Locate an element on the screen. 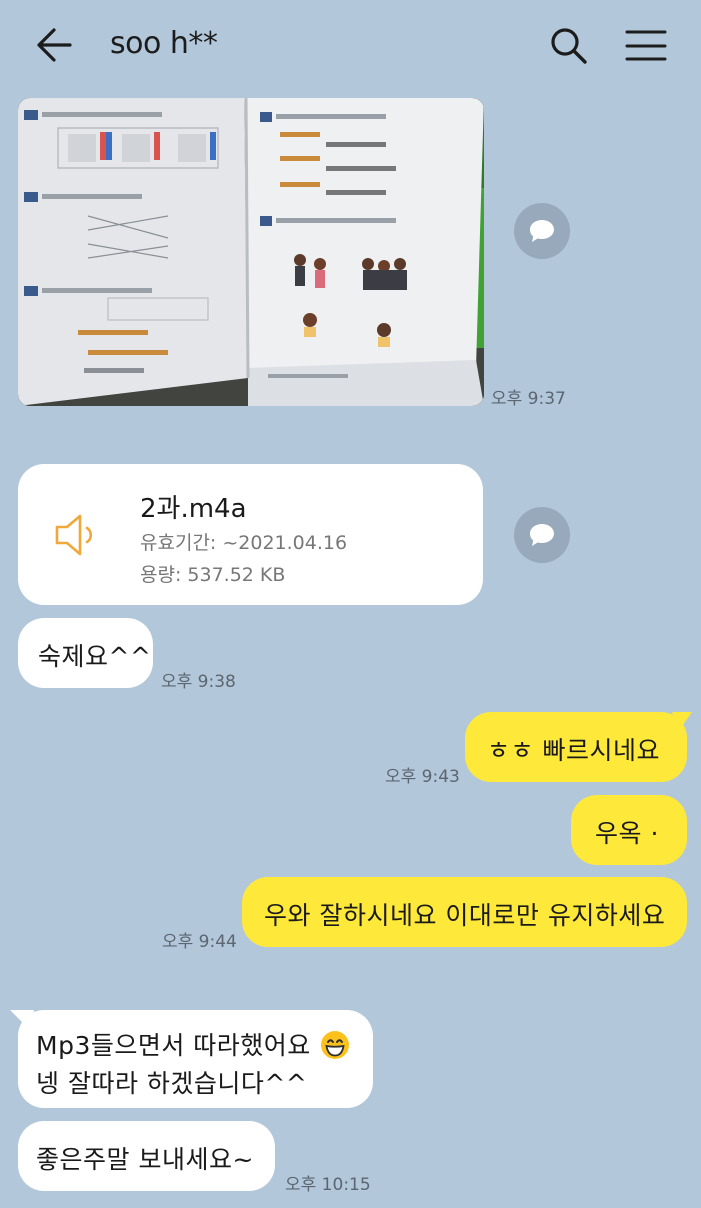  timestamp: 오후 9:37 is located at coordinates (528, 399).